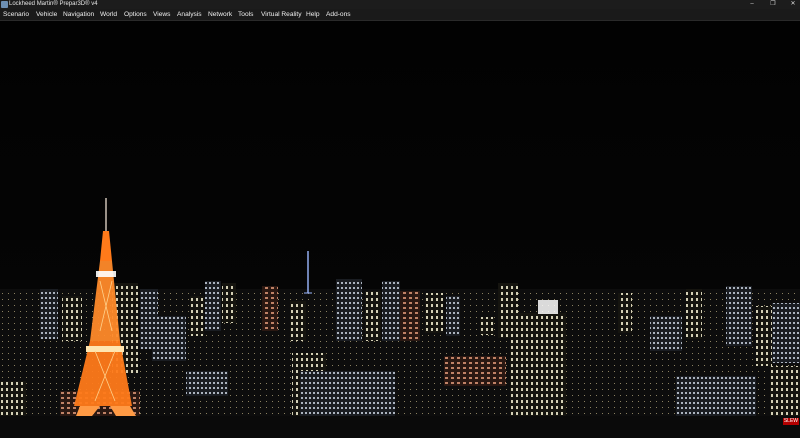 The width and height of the screenshot is (800, 438). What do you see at coordinates (773, 4) in the screenshot?
I see `maximize-button: ❐` at bounding box center [773, 4].